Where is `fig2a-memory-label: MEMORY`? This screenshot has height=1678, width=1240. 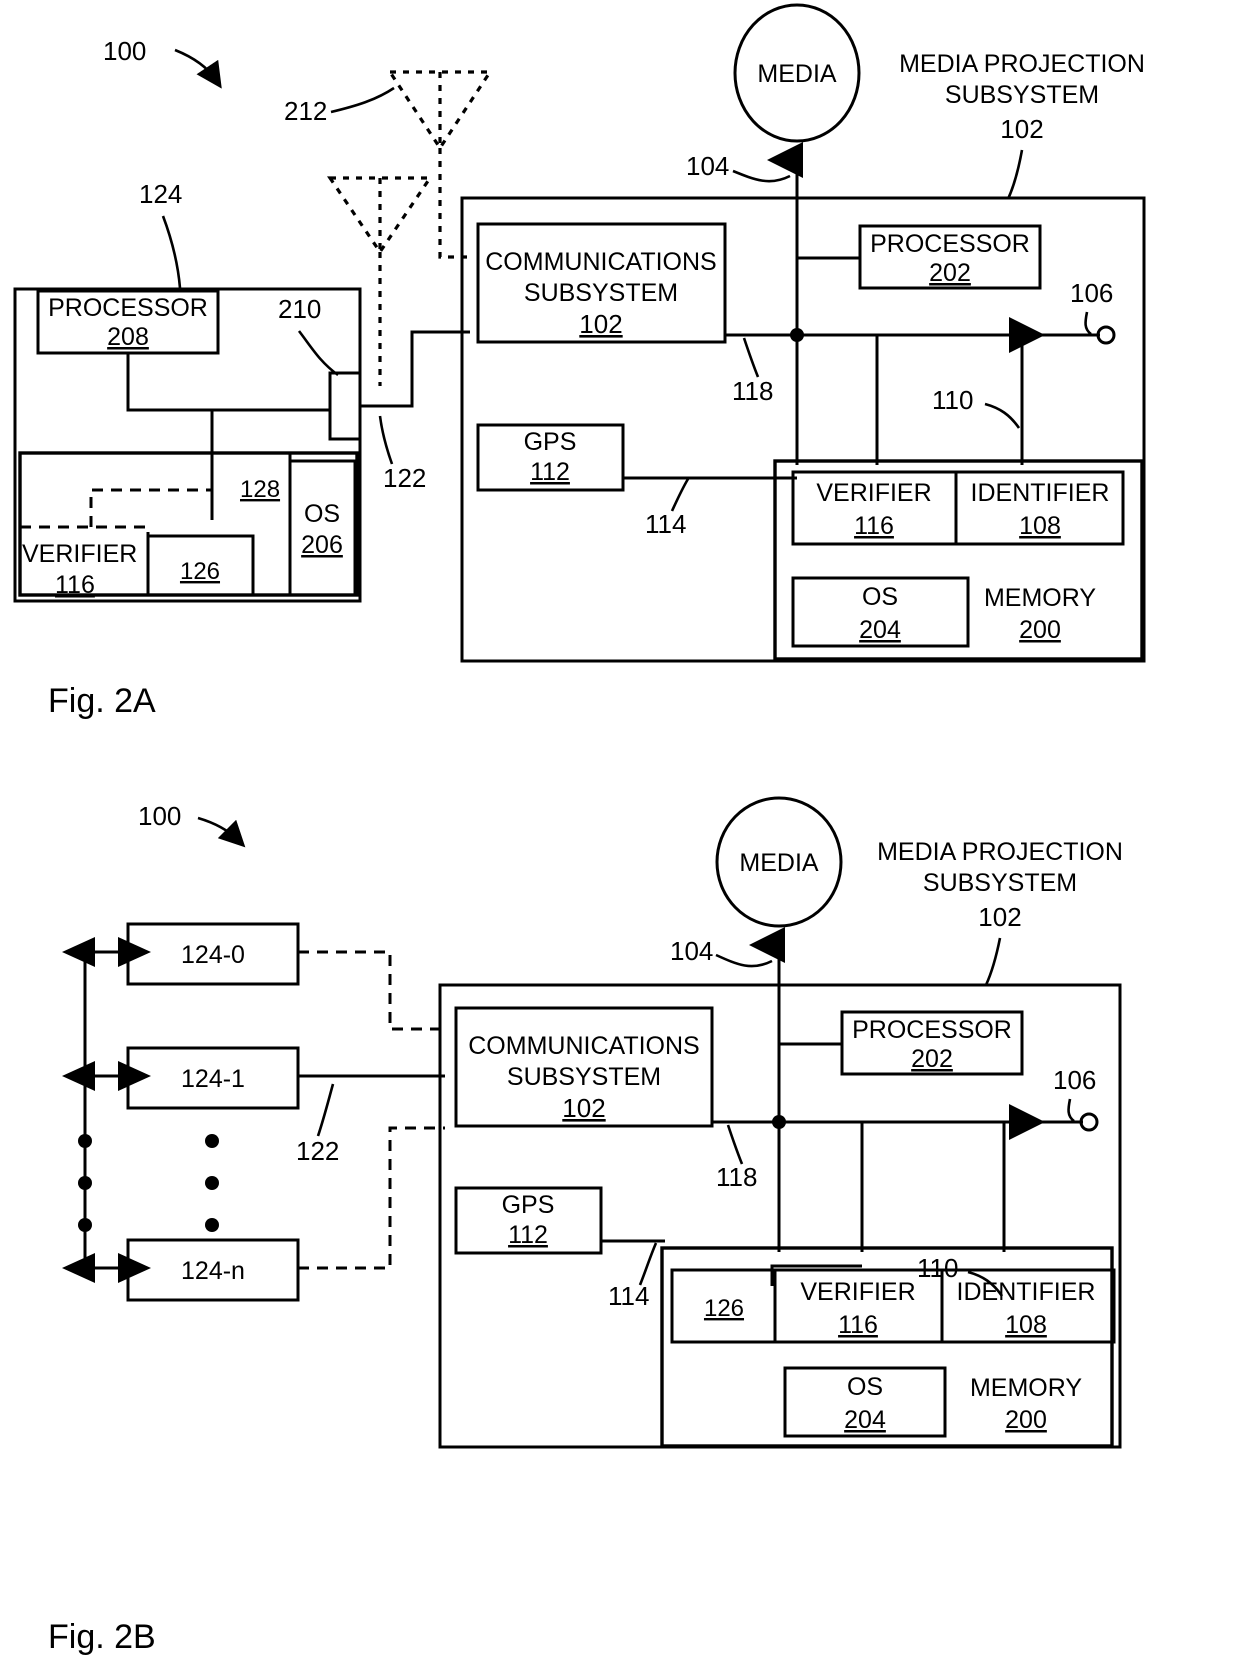 fig2a-memory-label: MEMORY is located at coordinates (1040, 598).